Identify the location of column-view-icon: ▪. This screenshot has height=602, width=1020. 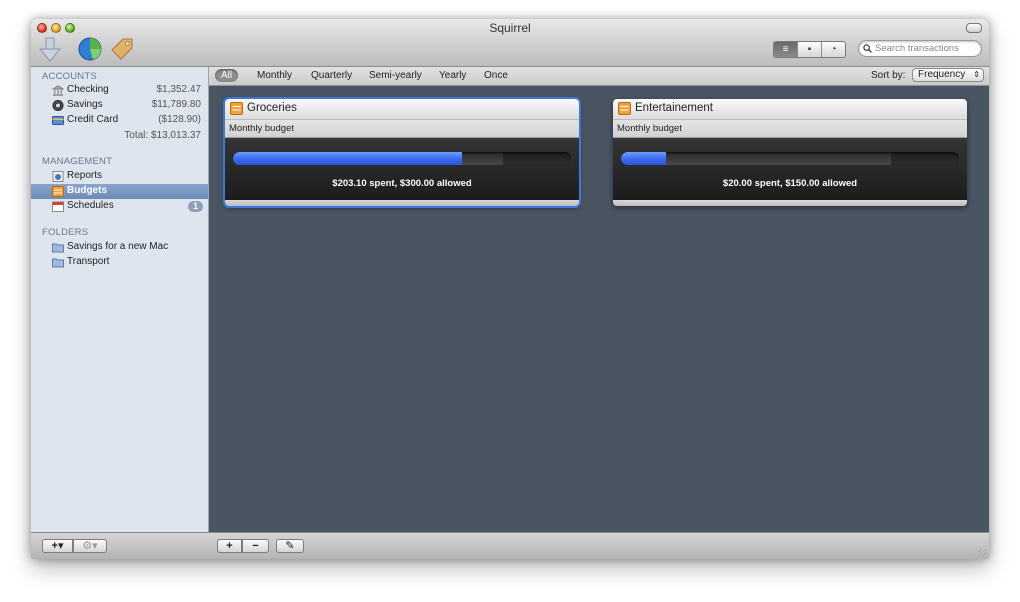
(810, 49).